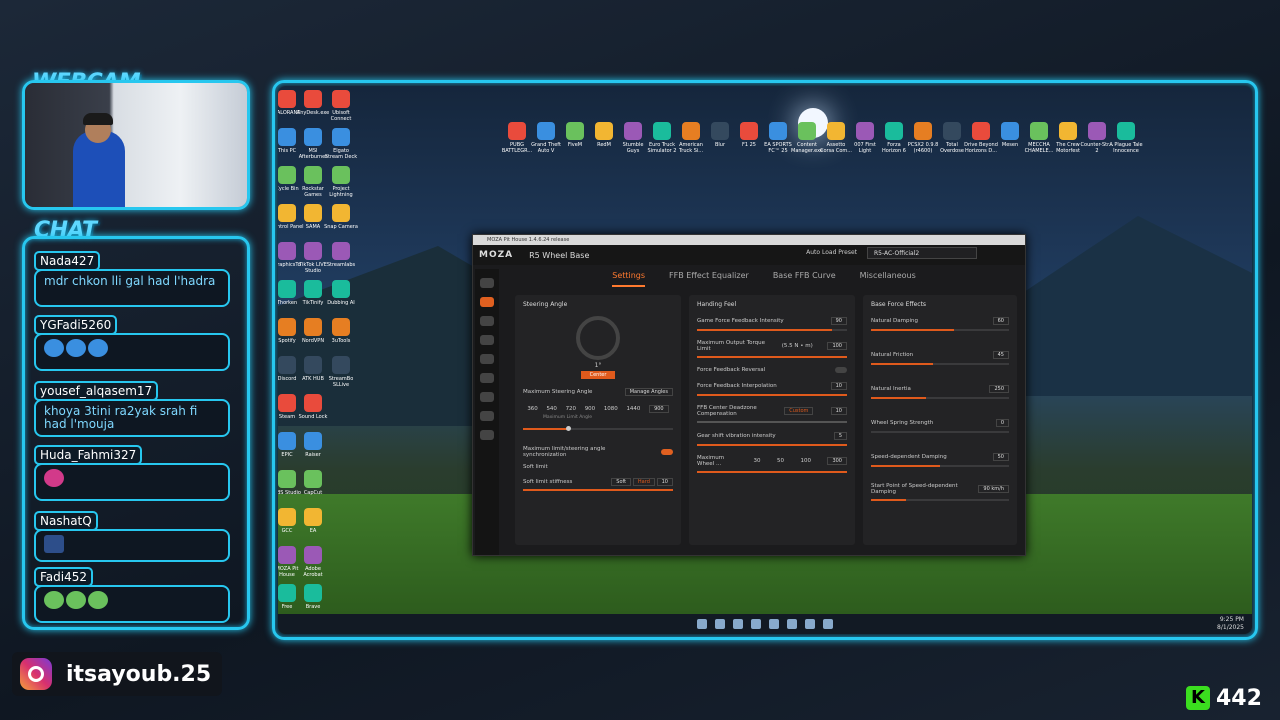 This screenshot has height=720, width=1280. Describe the element at coordinates (590, 409) in the screenshot. I see `angle-preset: 900` at that location.